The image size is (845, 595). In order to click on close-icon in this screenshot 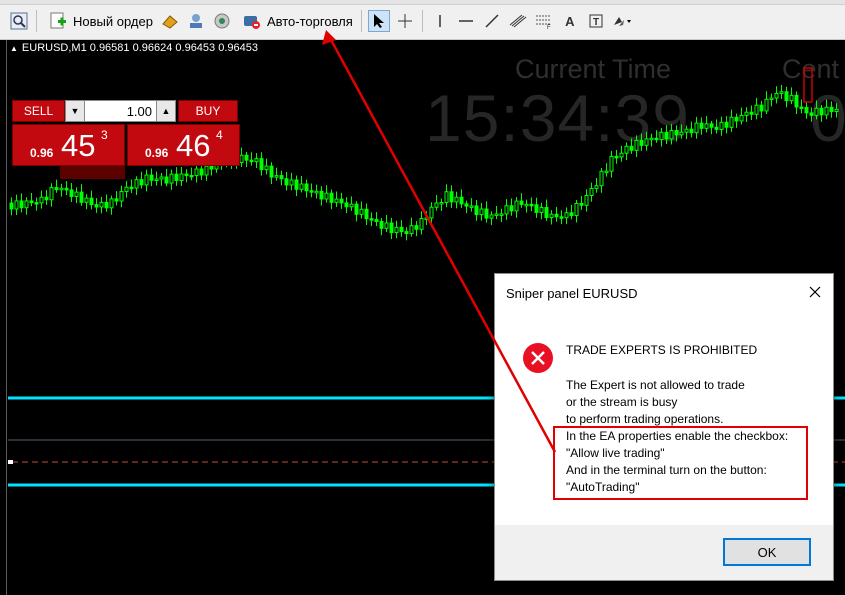, I will do `click(815, 292)`.